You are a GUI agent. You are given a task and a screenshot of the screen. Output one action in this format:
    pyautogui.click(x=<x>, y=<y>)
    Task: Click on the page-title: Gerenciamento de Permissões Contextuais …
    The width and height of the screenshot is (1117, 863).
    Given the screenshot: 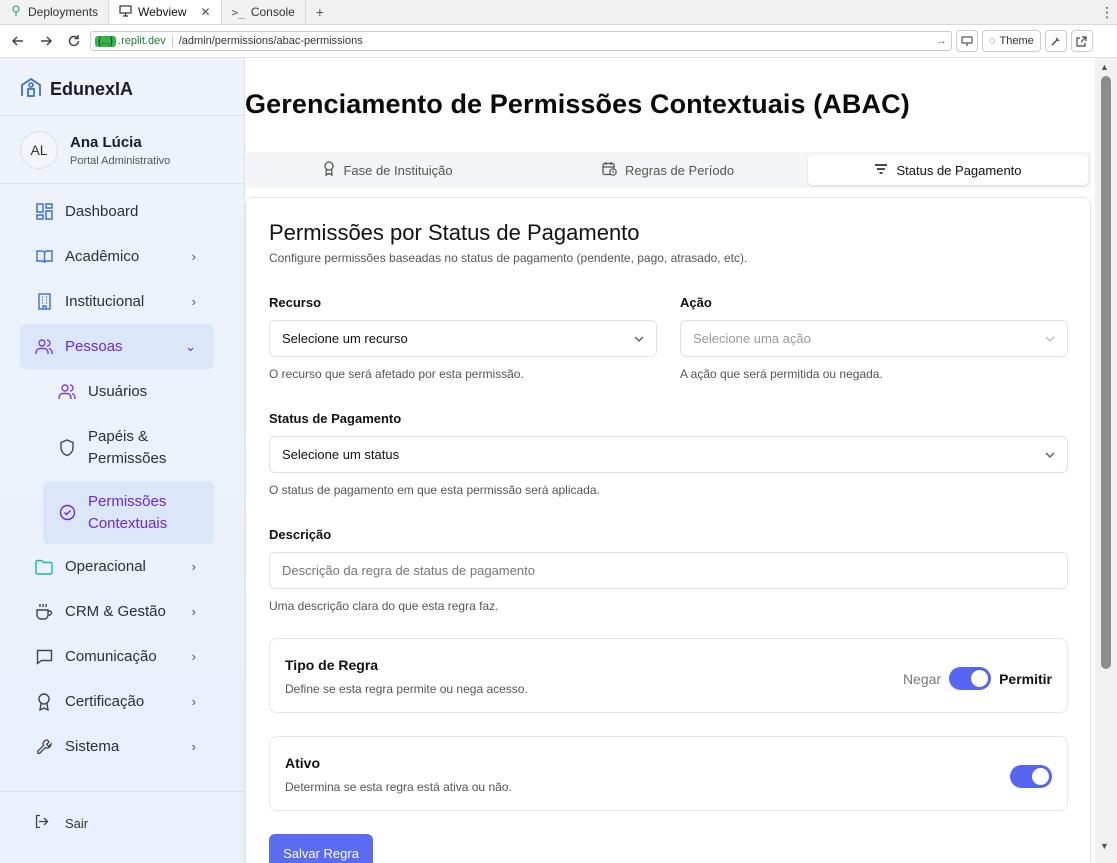 What is the action you would take?
    pyautogui.click(x=577, y=104)
    